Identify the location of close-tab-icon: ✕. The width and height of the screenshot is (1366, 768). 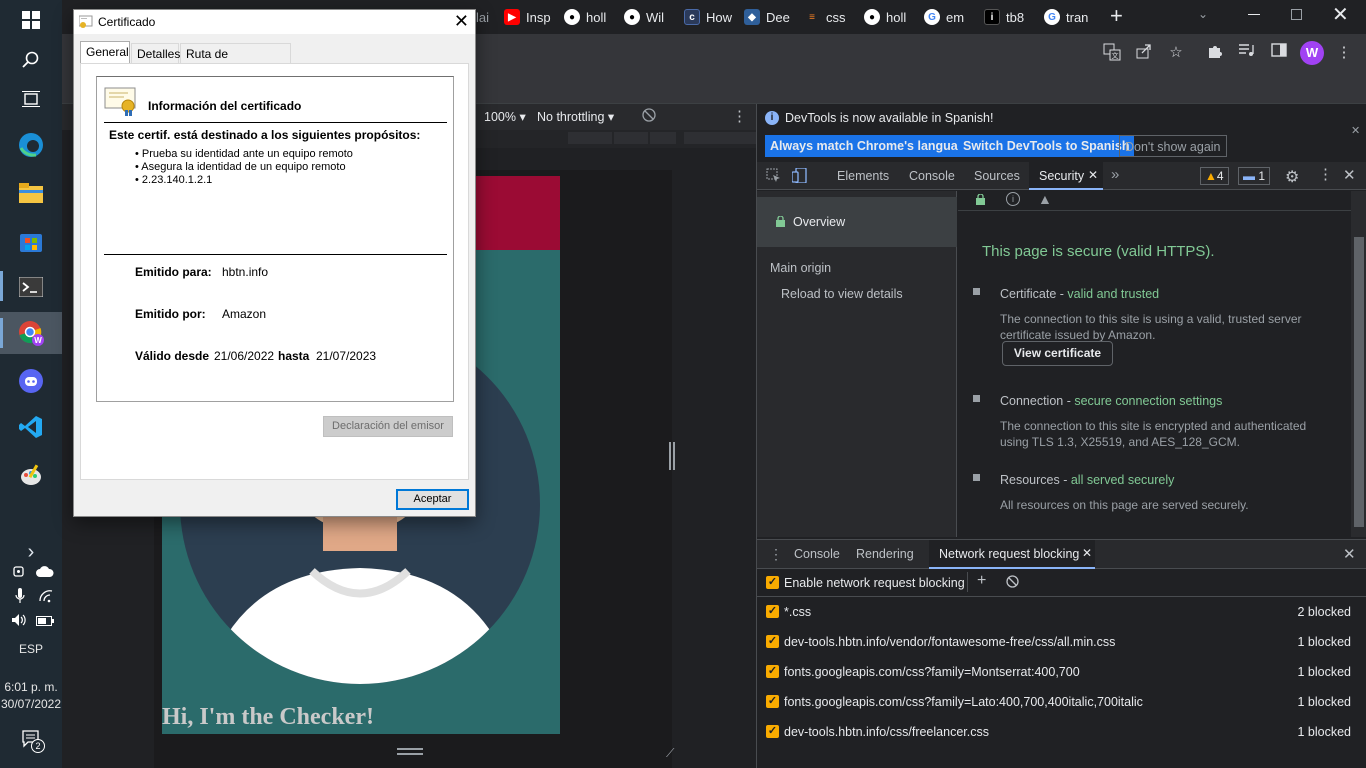
(1093, 175).